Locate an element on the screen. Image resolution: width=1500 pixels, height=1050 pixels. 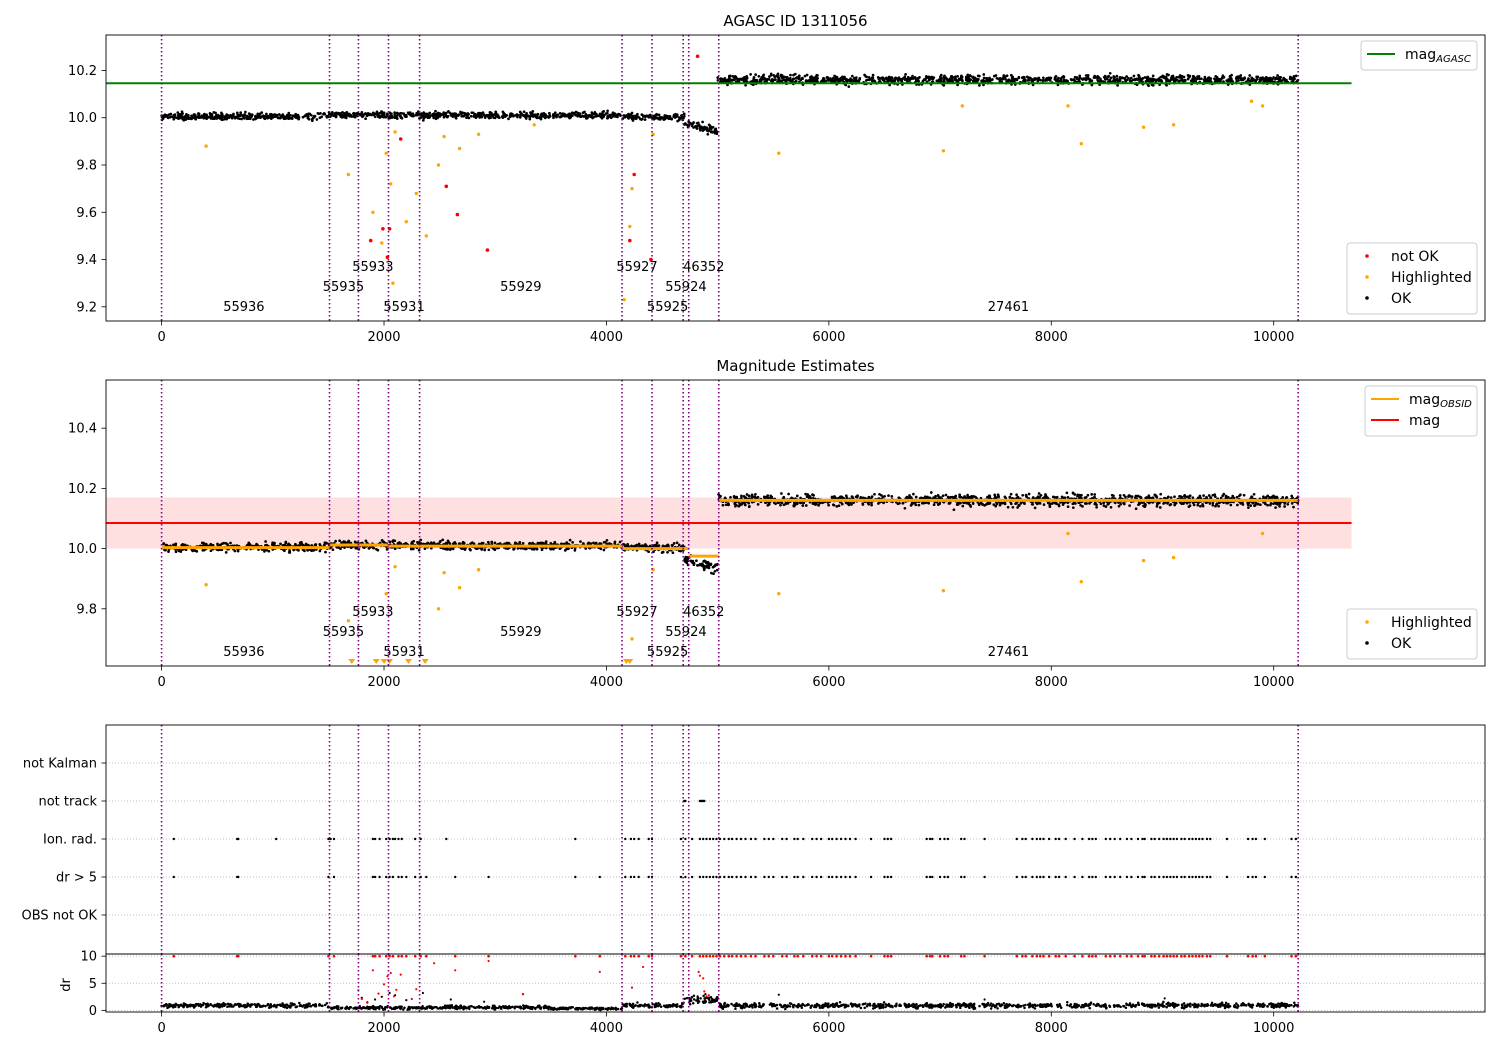
y-tick-label: 10.0 is located at coordinates (82, 118).